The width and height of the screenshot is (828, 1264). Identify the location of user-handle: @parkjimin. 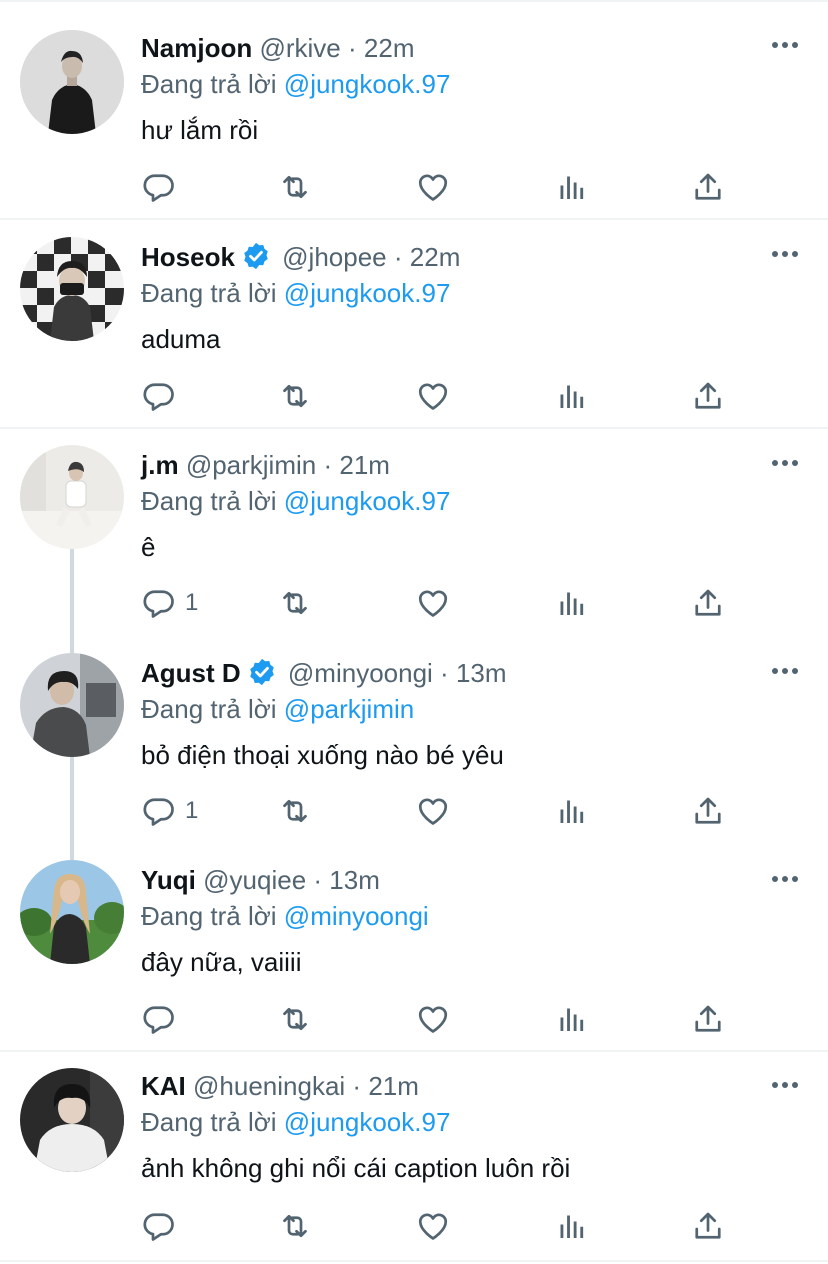
(251, 465).